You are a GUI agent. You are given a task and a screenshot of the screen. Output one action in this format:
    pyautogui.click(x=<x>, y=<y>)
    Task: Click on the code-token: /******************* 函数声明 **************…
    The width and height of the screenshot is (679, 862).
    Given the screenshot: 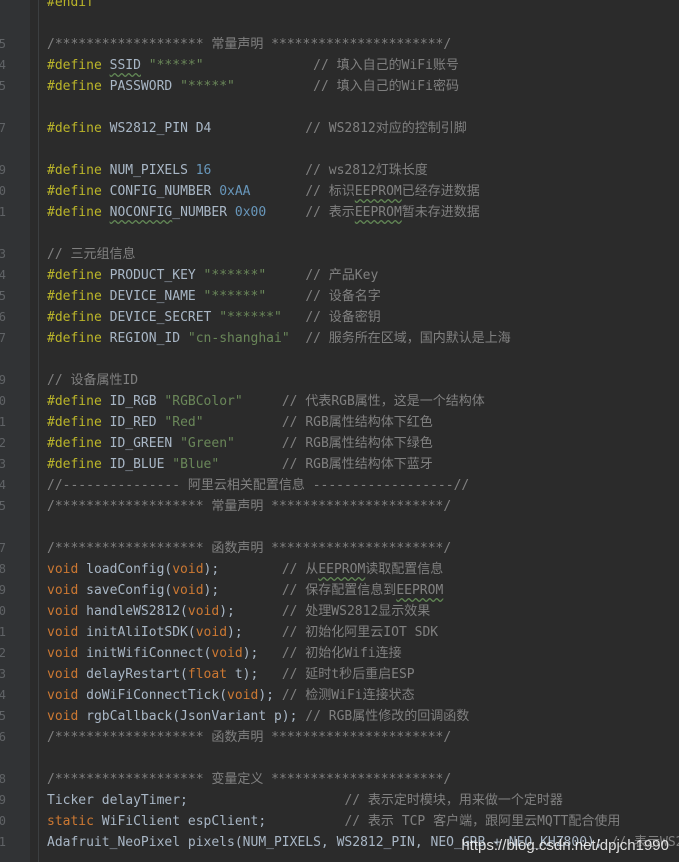 What is the action you would take?
    pyautogui.click(x=249, y=548)
    